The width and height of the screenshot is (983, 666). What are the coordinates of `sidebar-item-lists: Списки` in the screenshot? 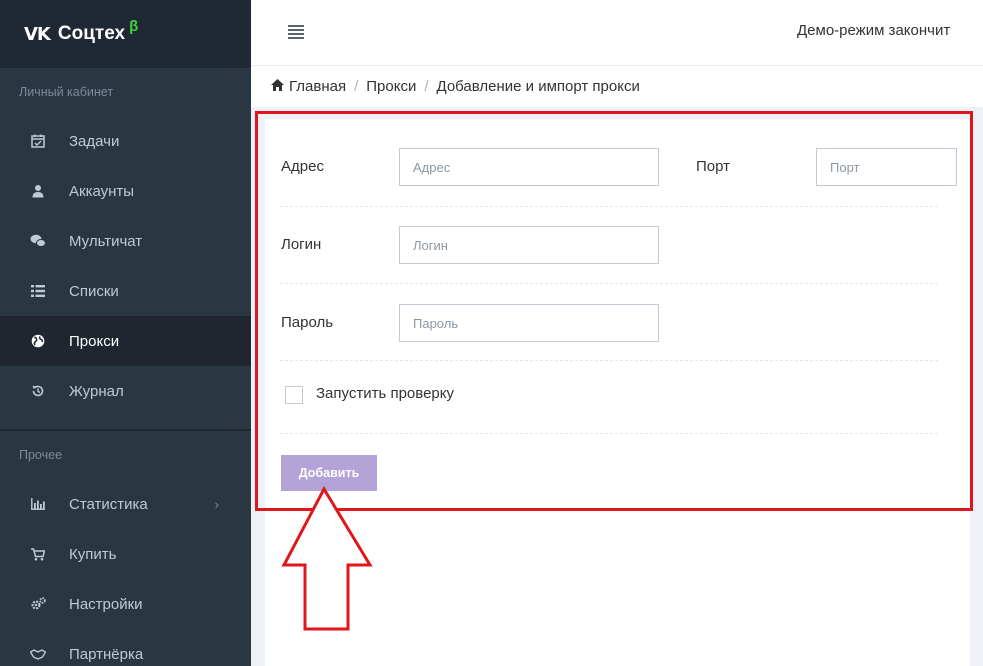 It's located at (125, 291).